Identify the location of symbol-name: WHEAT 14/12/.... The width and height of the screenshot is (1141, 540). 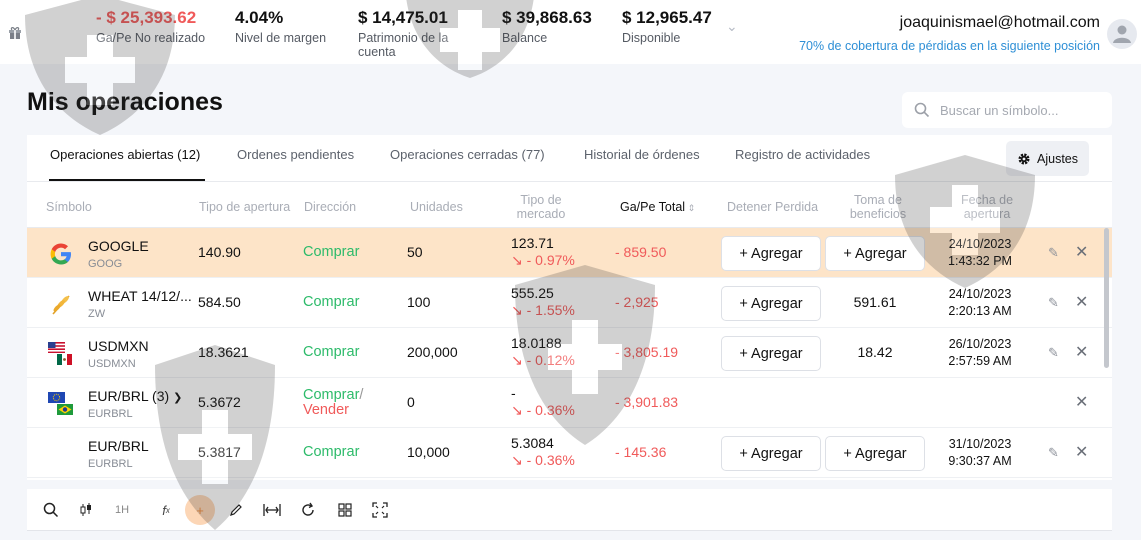
(140, 296).